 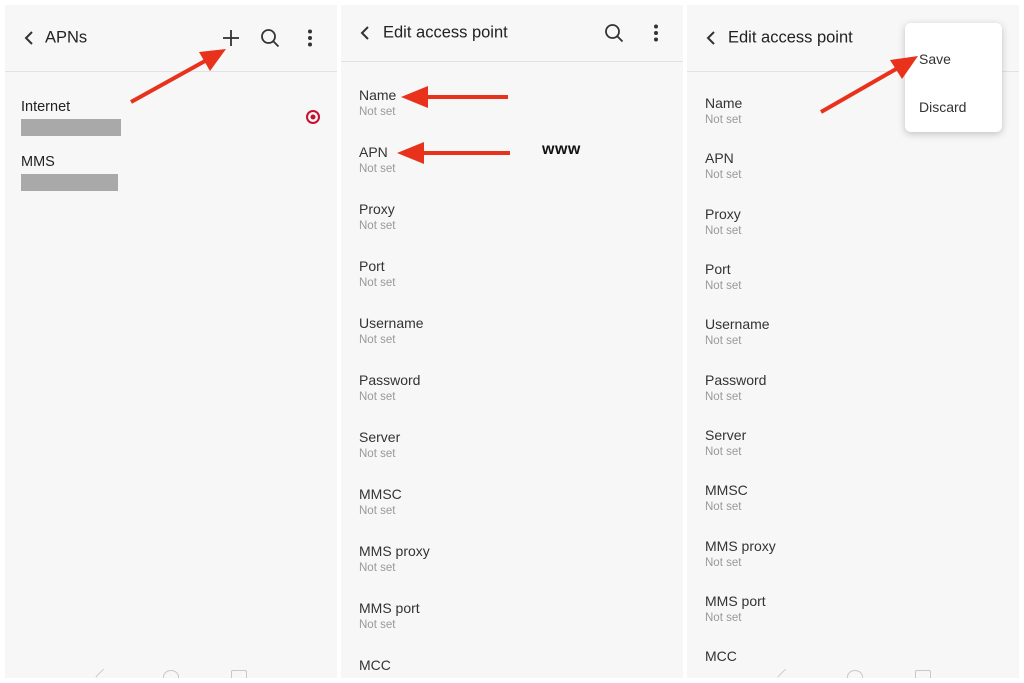 What do you see at coordinates (178, 76) in the screenshot?
I see `arrow-to-plus-icon` at bounding box center [178, 76].